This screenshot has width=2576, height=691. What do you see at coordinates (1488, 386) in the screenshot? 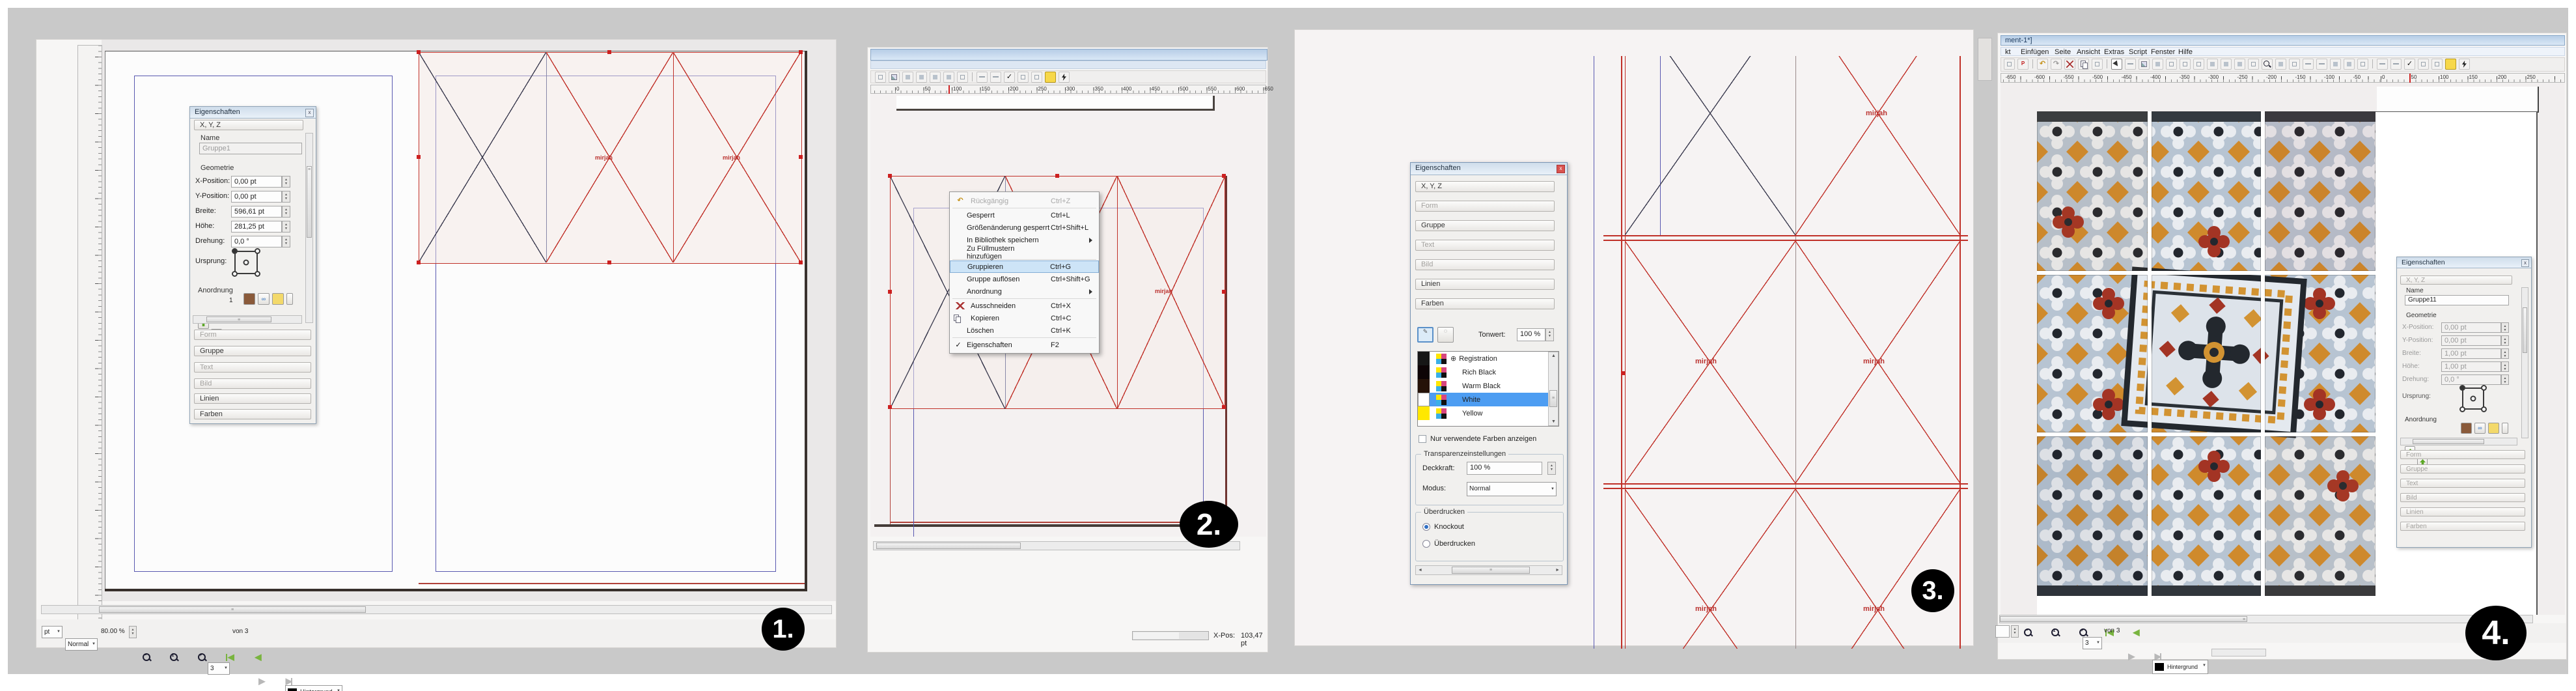
I see `color-row-warm-black: Warm Black` at bounding box center [1488, 386].